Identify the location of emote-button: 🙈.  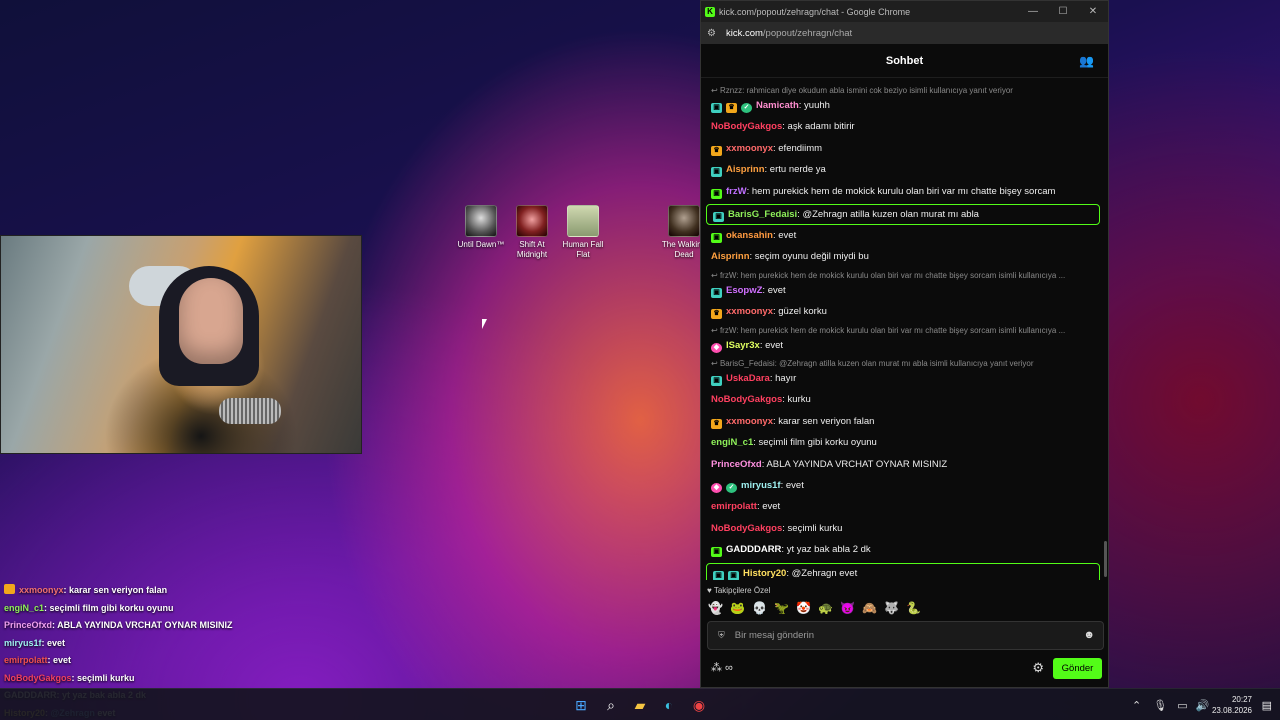
(869, 607).